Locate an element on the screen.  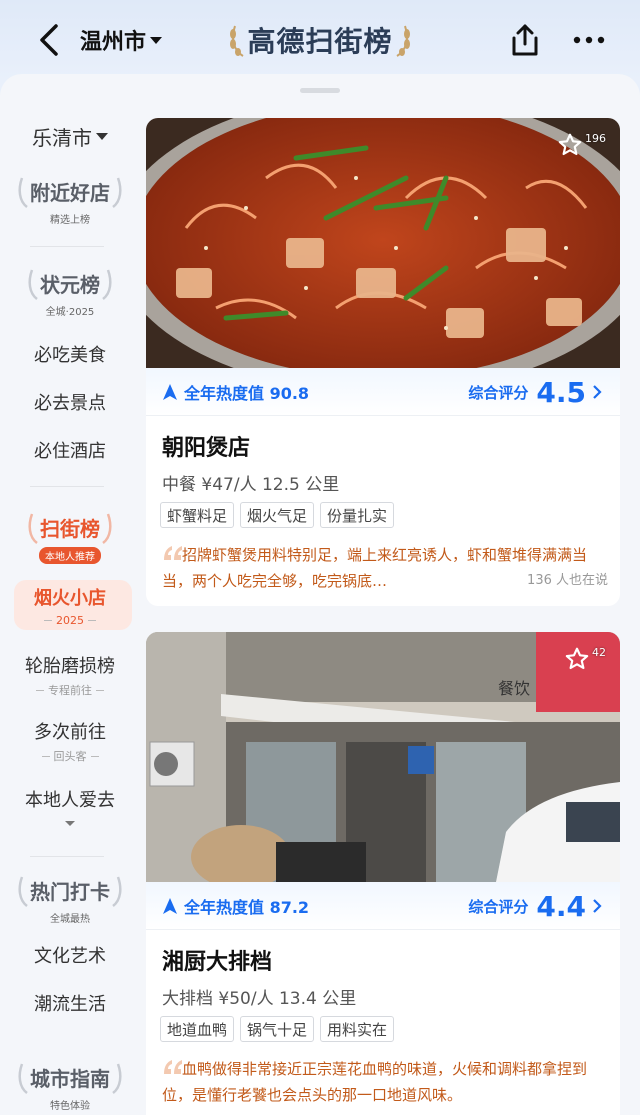
back-button is located at coordinates (49, 40).